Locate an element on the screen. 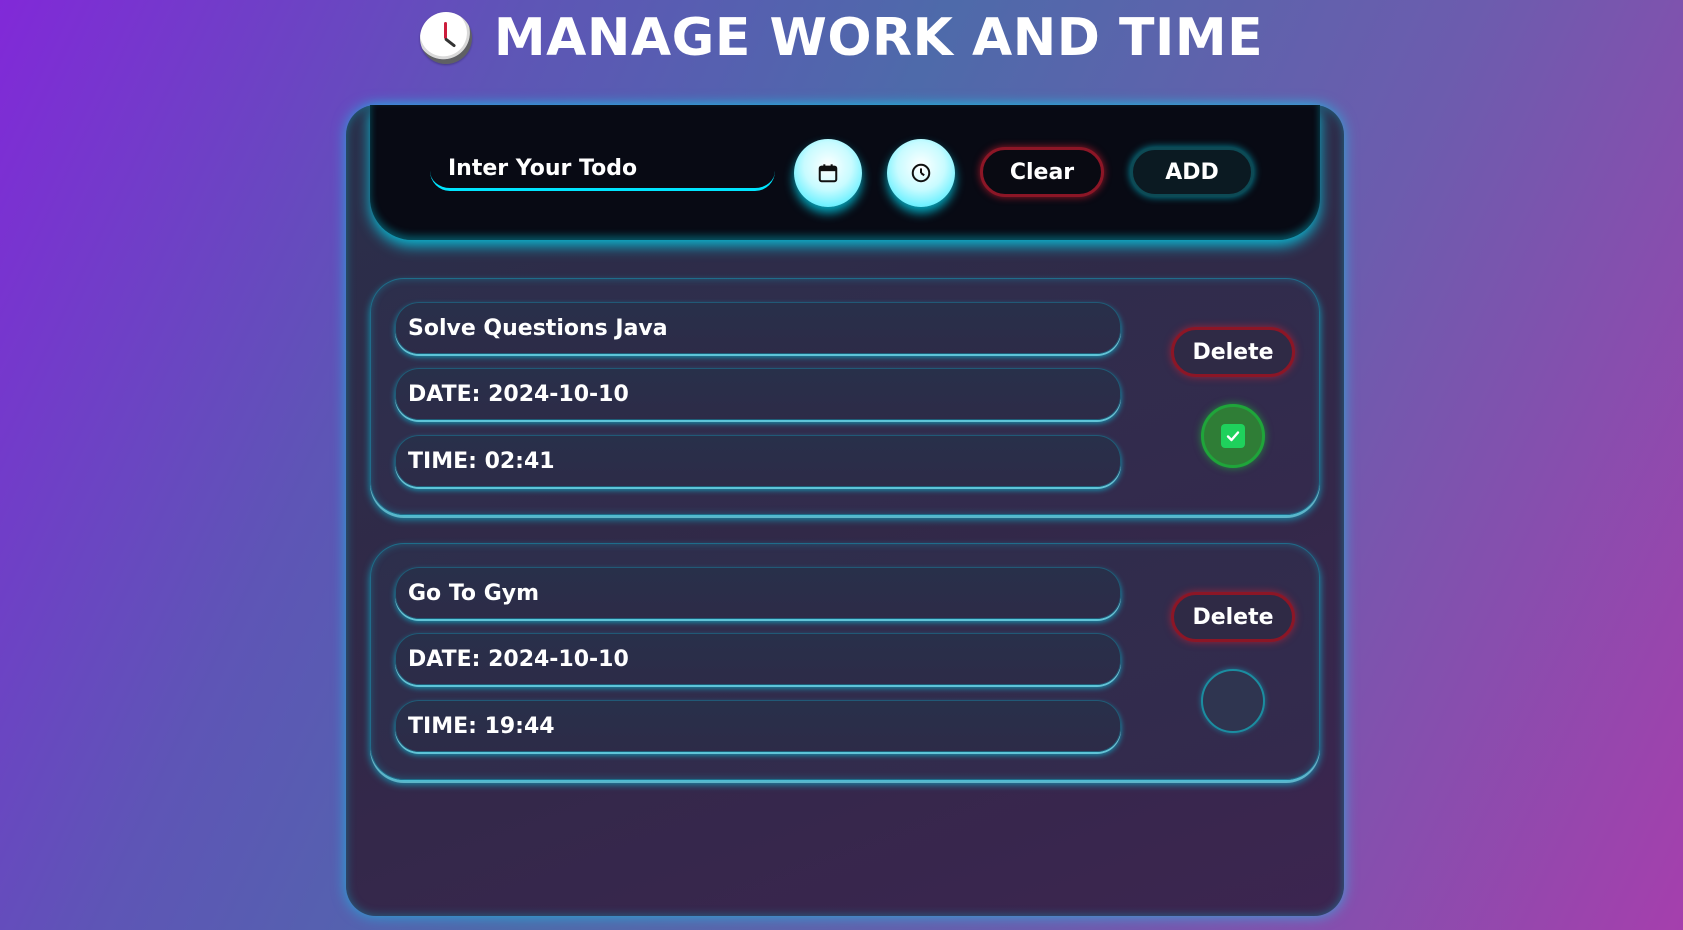  todo-time: TIME: 02:41 is located at coordinates (758, 461).